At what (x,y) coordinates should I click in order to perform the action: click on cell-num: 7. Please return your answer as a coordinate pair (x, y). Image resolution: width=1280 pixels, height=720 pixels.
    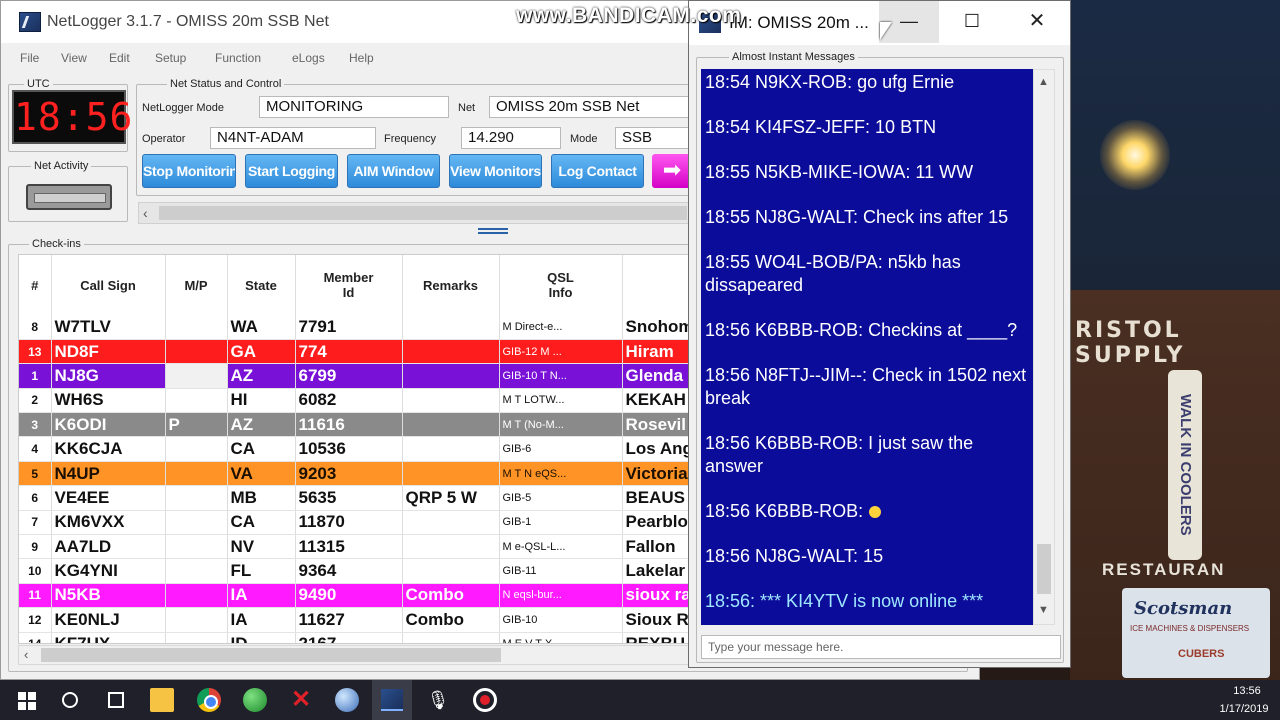
    Looking at the image, I should click on (35, 523).